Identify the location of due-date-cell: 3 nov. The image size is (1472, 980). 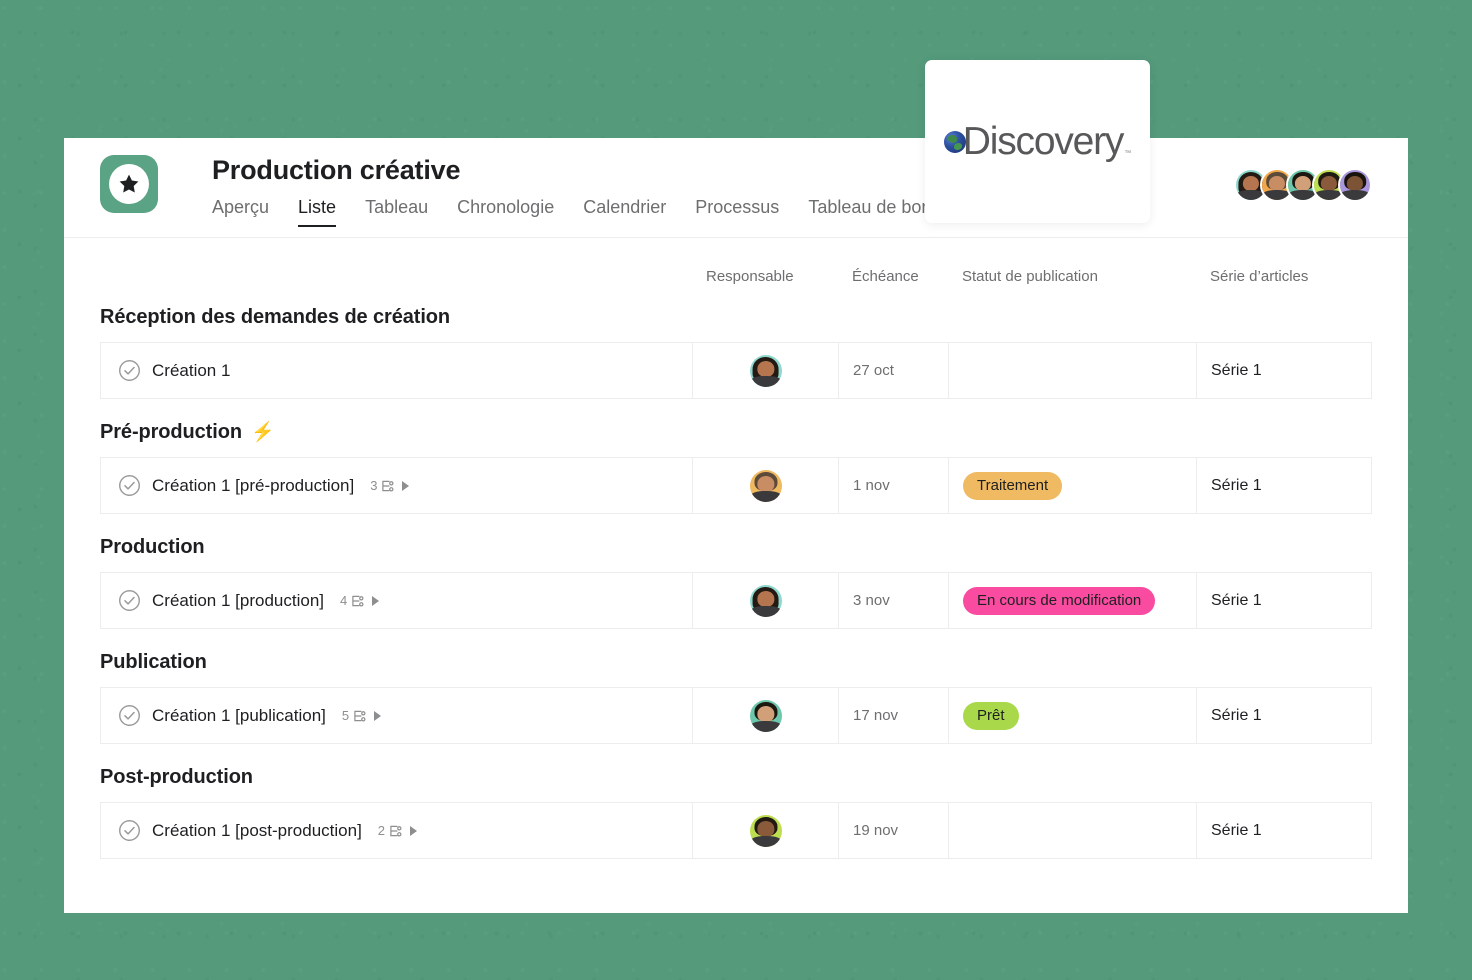
(894, 600).